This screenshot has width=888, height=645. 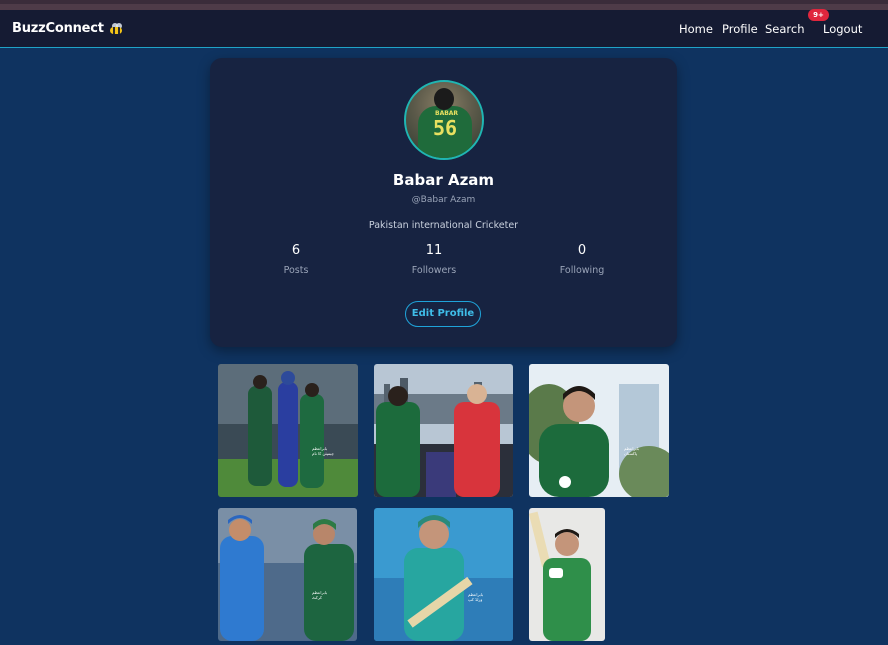 I want to click on nav-home-link: Home, so click(x=696, y=29).